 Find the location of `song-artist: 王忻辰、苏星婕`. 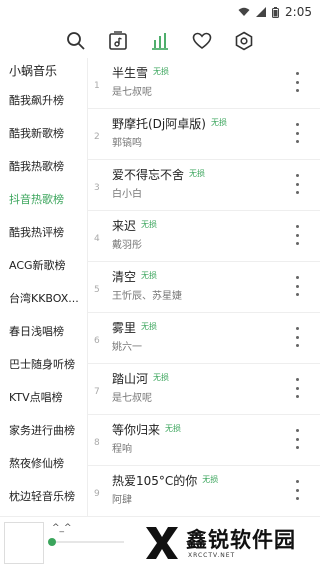

song-artist: 王忻辰、苏星婕 is located at coordinates (147, 296).